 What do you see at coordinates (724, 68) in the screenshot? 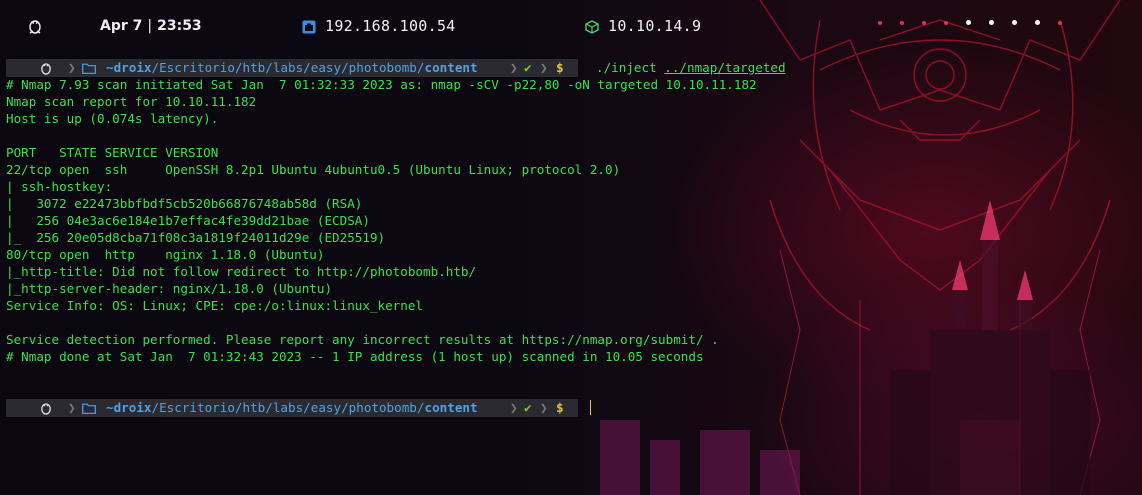
I see `command-argument-link: ../nmap/targeted` at bounding box center [724, 68].